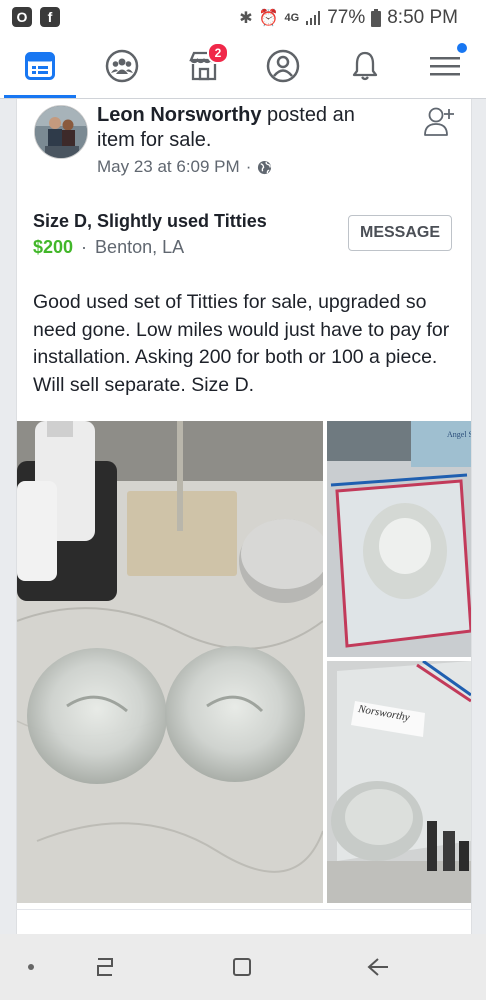 The image size is (486, 1000). I want to click on nav-dot-icon, so click(31, 967).